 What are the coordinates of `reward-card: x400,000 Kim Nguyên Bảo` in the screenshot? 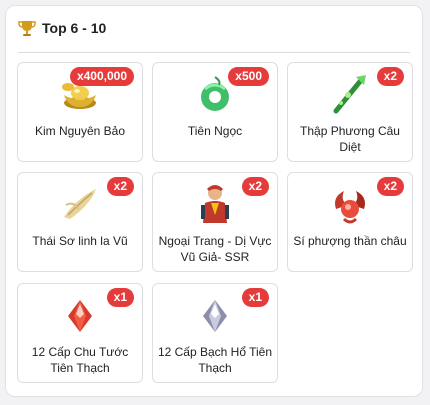 It's located at (80, 112).